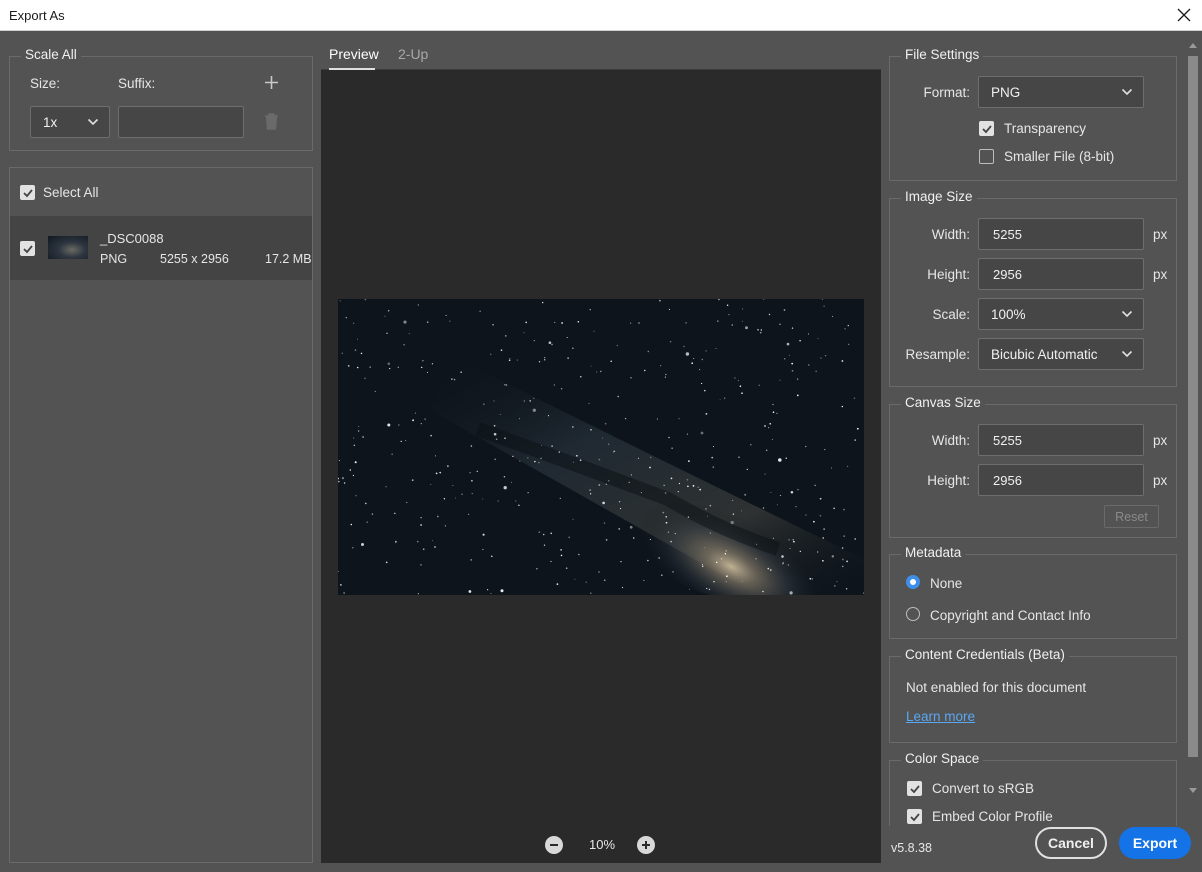 This screenshot has height=872, width=1202. I want to click on tab-preview: Preview, so click(354, 54).